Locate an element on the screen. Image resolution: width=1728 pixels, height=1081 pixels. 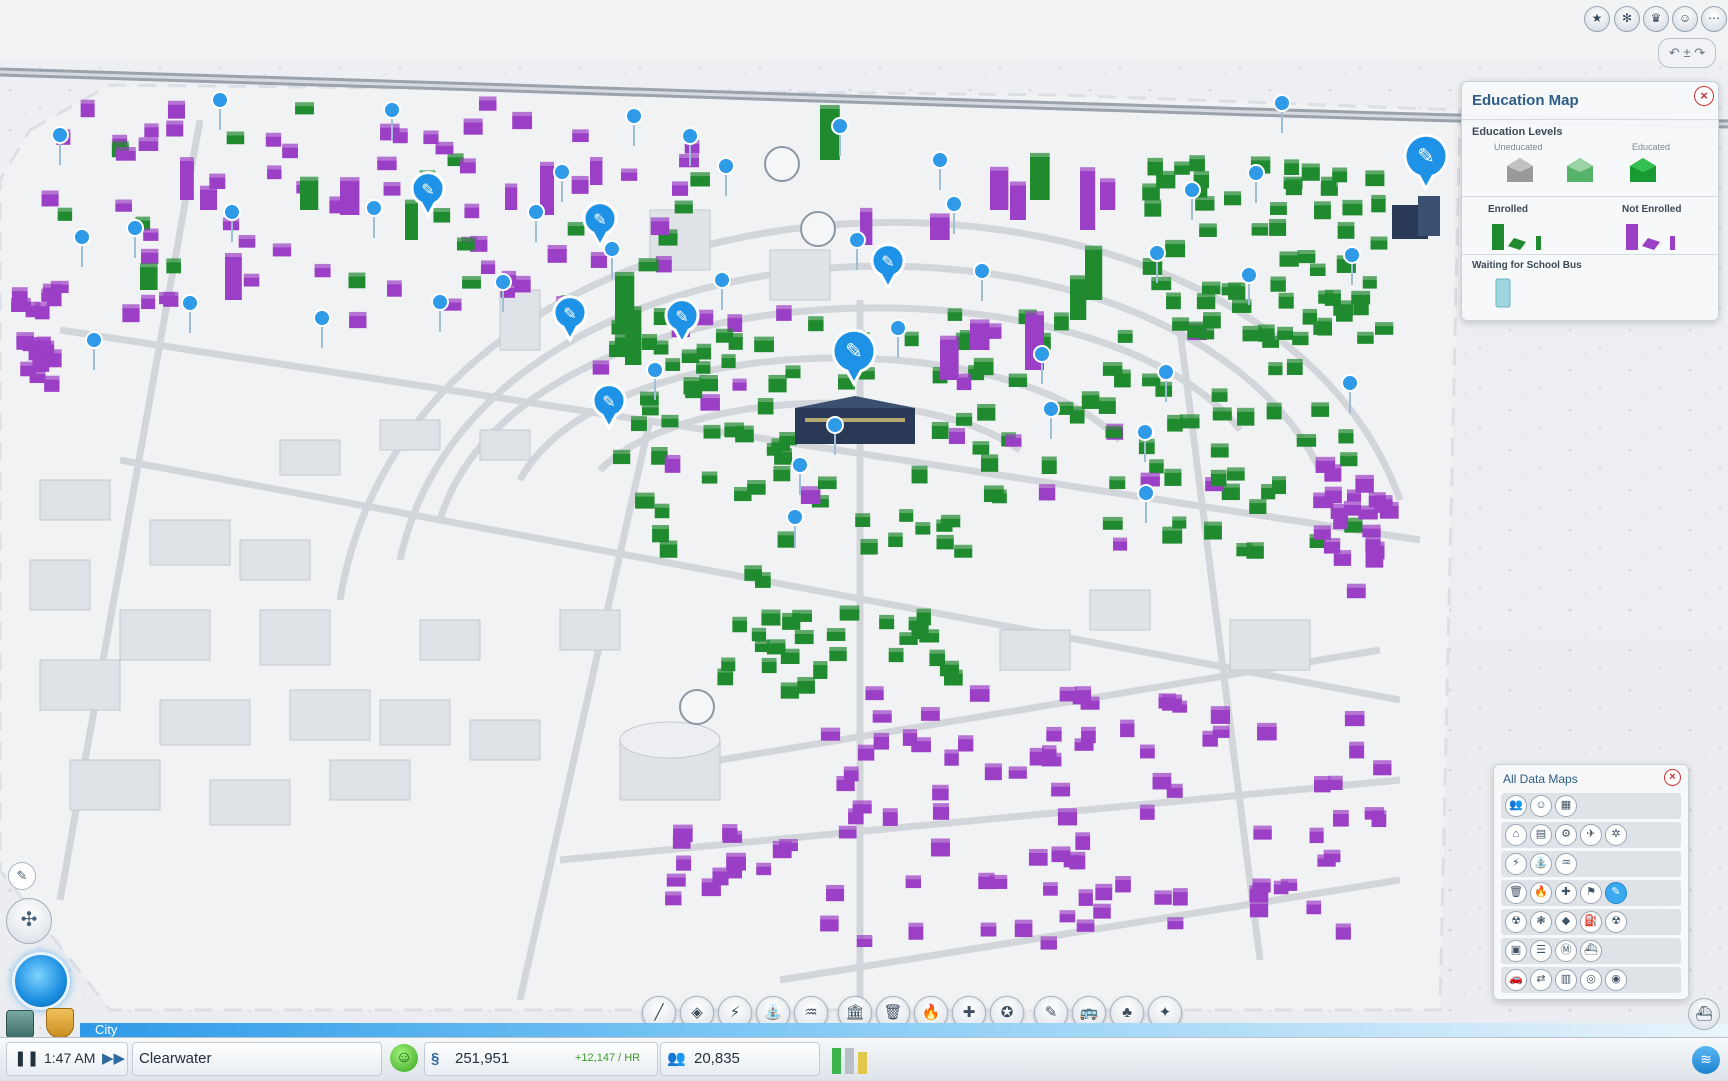
wind-icon: ❃ is located at coordinates (1541, 922).